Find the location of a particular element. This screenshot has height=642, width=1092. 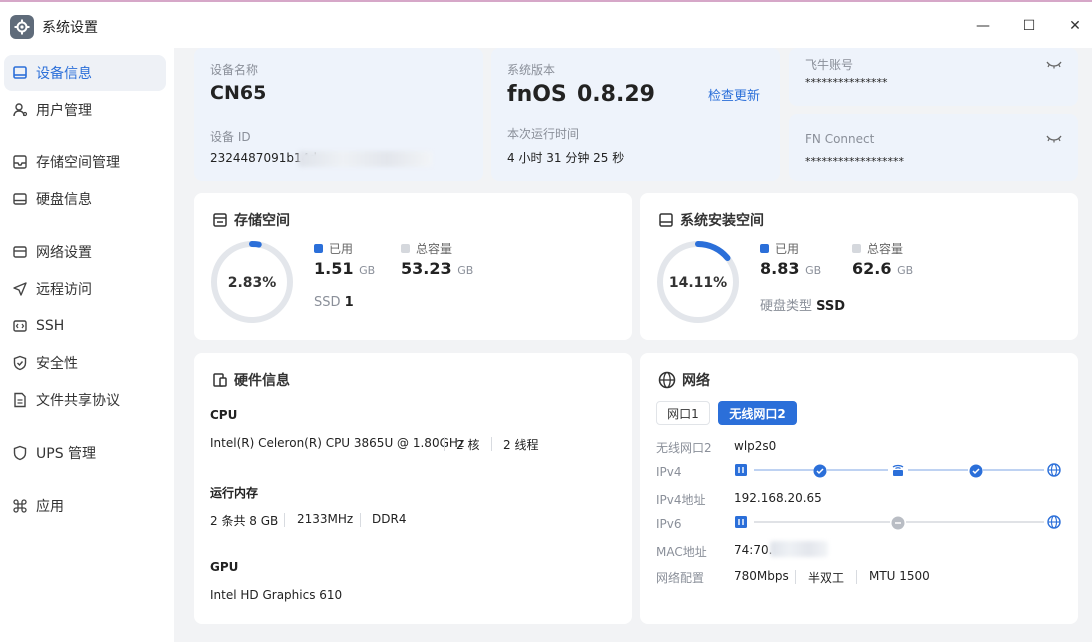

link-speed: 780Mbps is located at coordinates (761, 576).